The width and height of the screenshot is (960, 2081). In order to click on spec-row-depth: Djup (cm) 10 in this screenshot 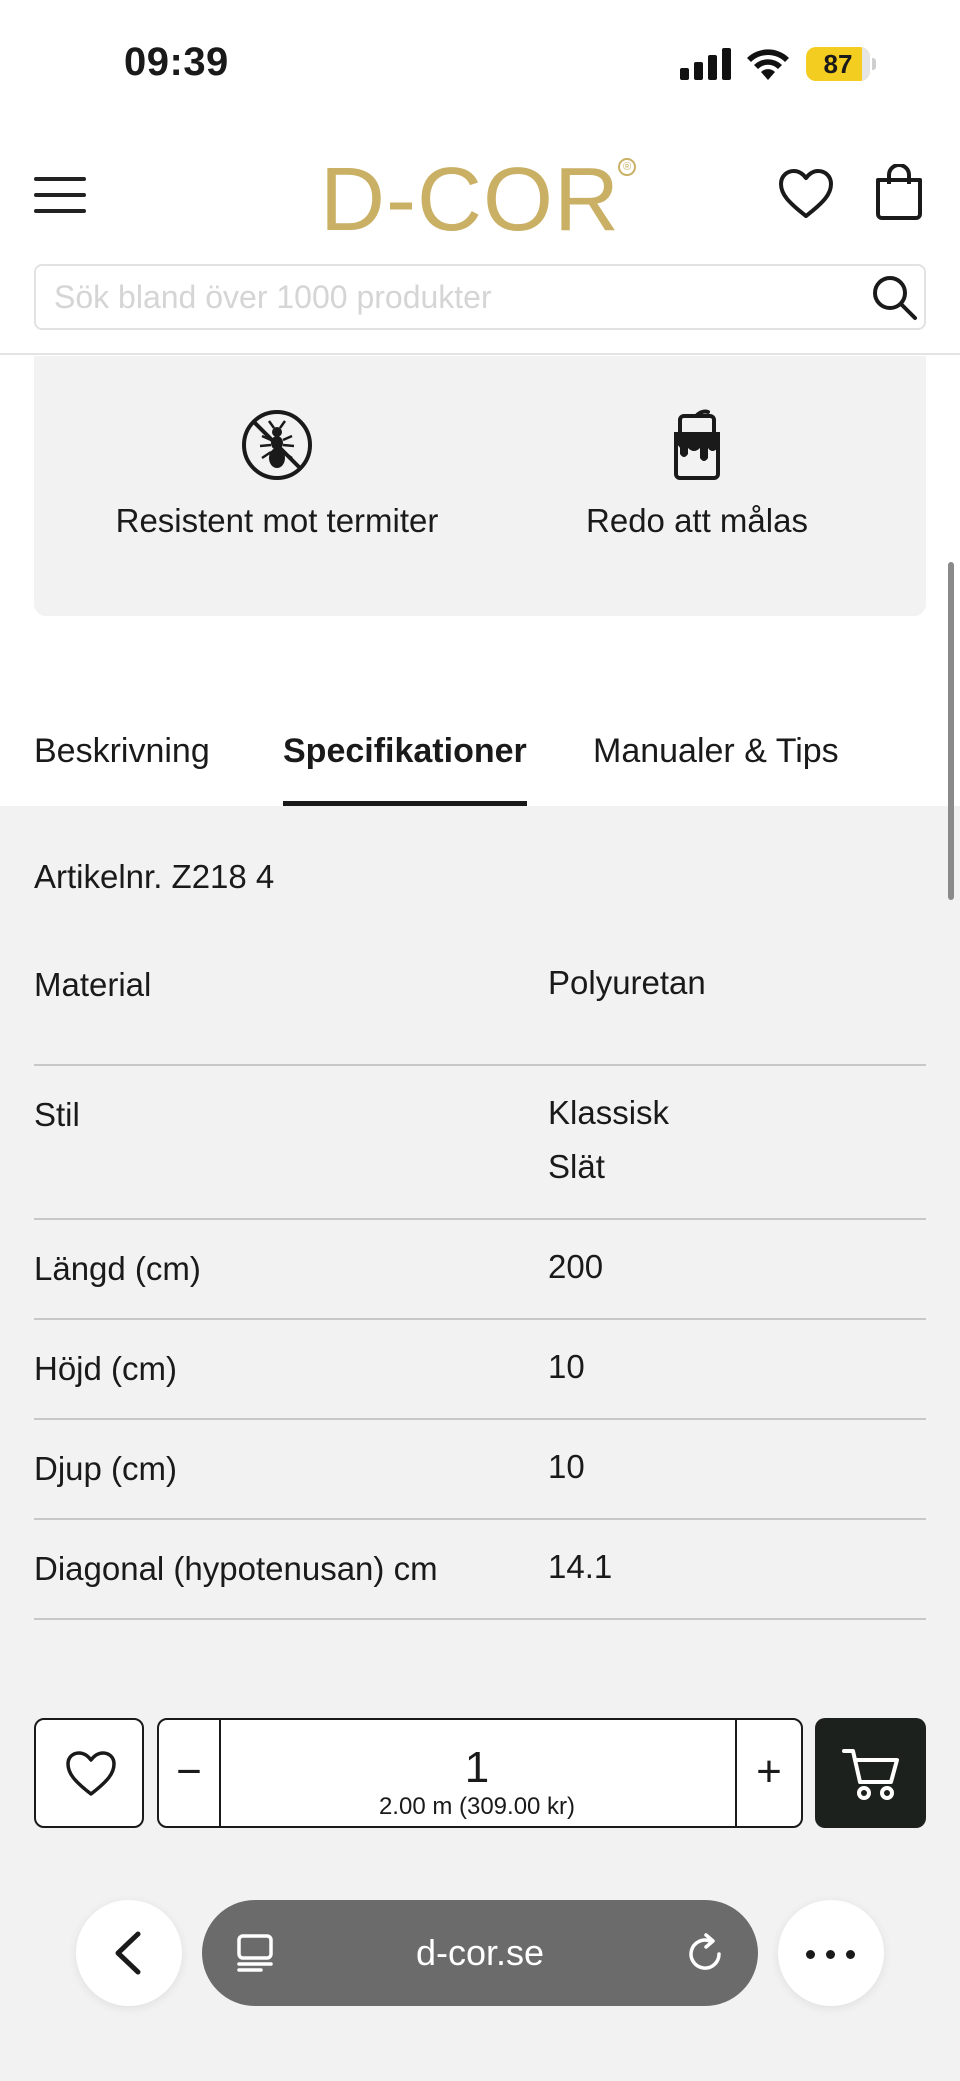, I will do `click(480, 1470)`.